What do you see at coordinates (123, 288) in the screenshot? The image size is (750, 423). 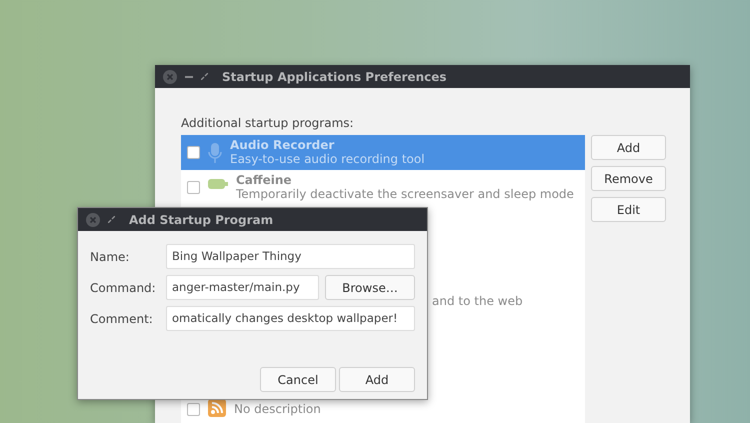 I see `field-label: Command:` at bounding box center [123, 288].